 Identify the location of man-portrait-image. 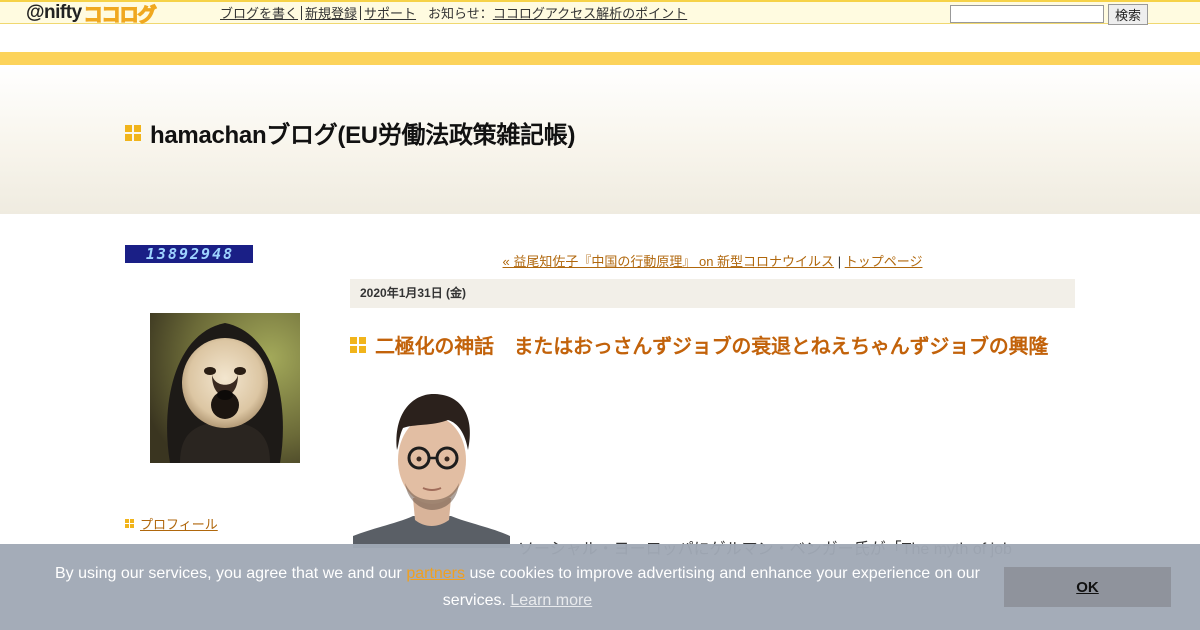
(431, 468).